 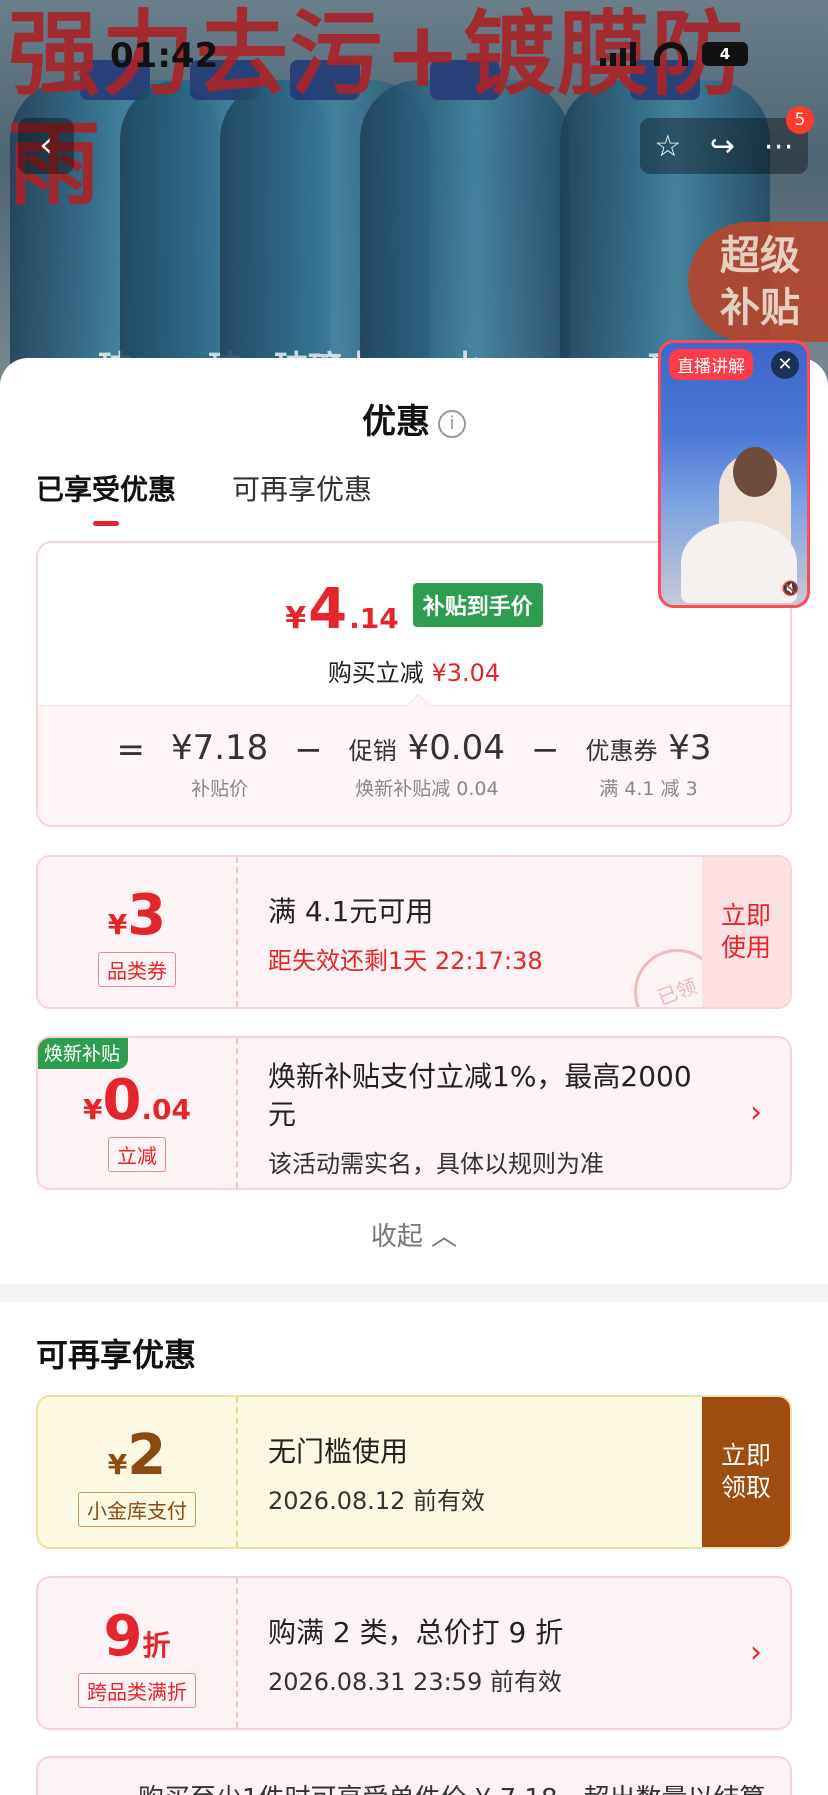 What do you see at coordinates (220, 789) in the screenshot?
I see `subsidy-price-label: 补贴价` at bounding box center [220, 789].